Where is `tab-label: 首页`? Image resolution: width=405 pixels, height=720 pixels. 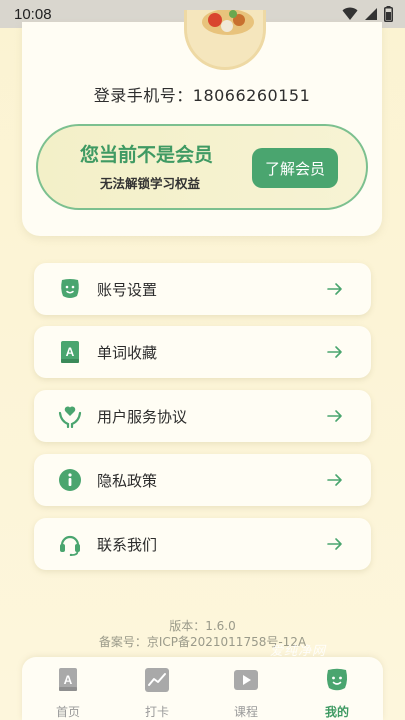
tab-label: 首页 is located at coordinates (67, 712).